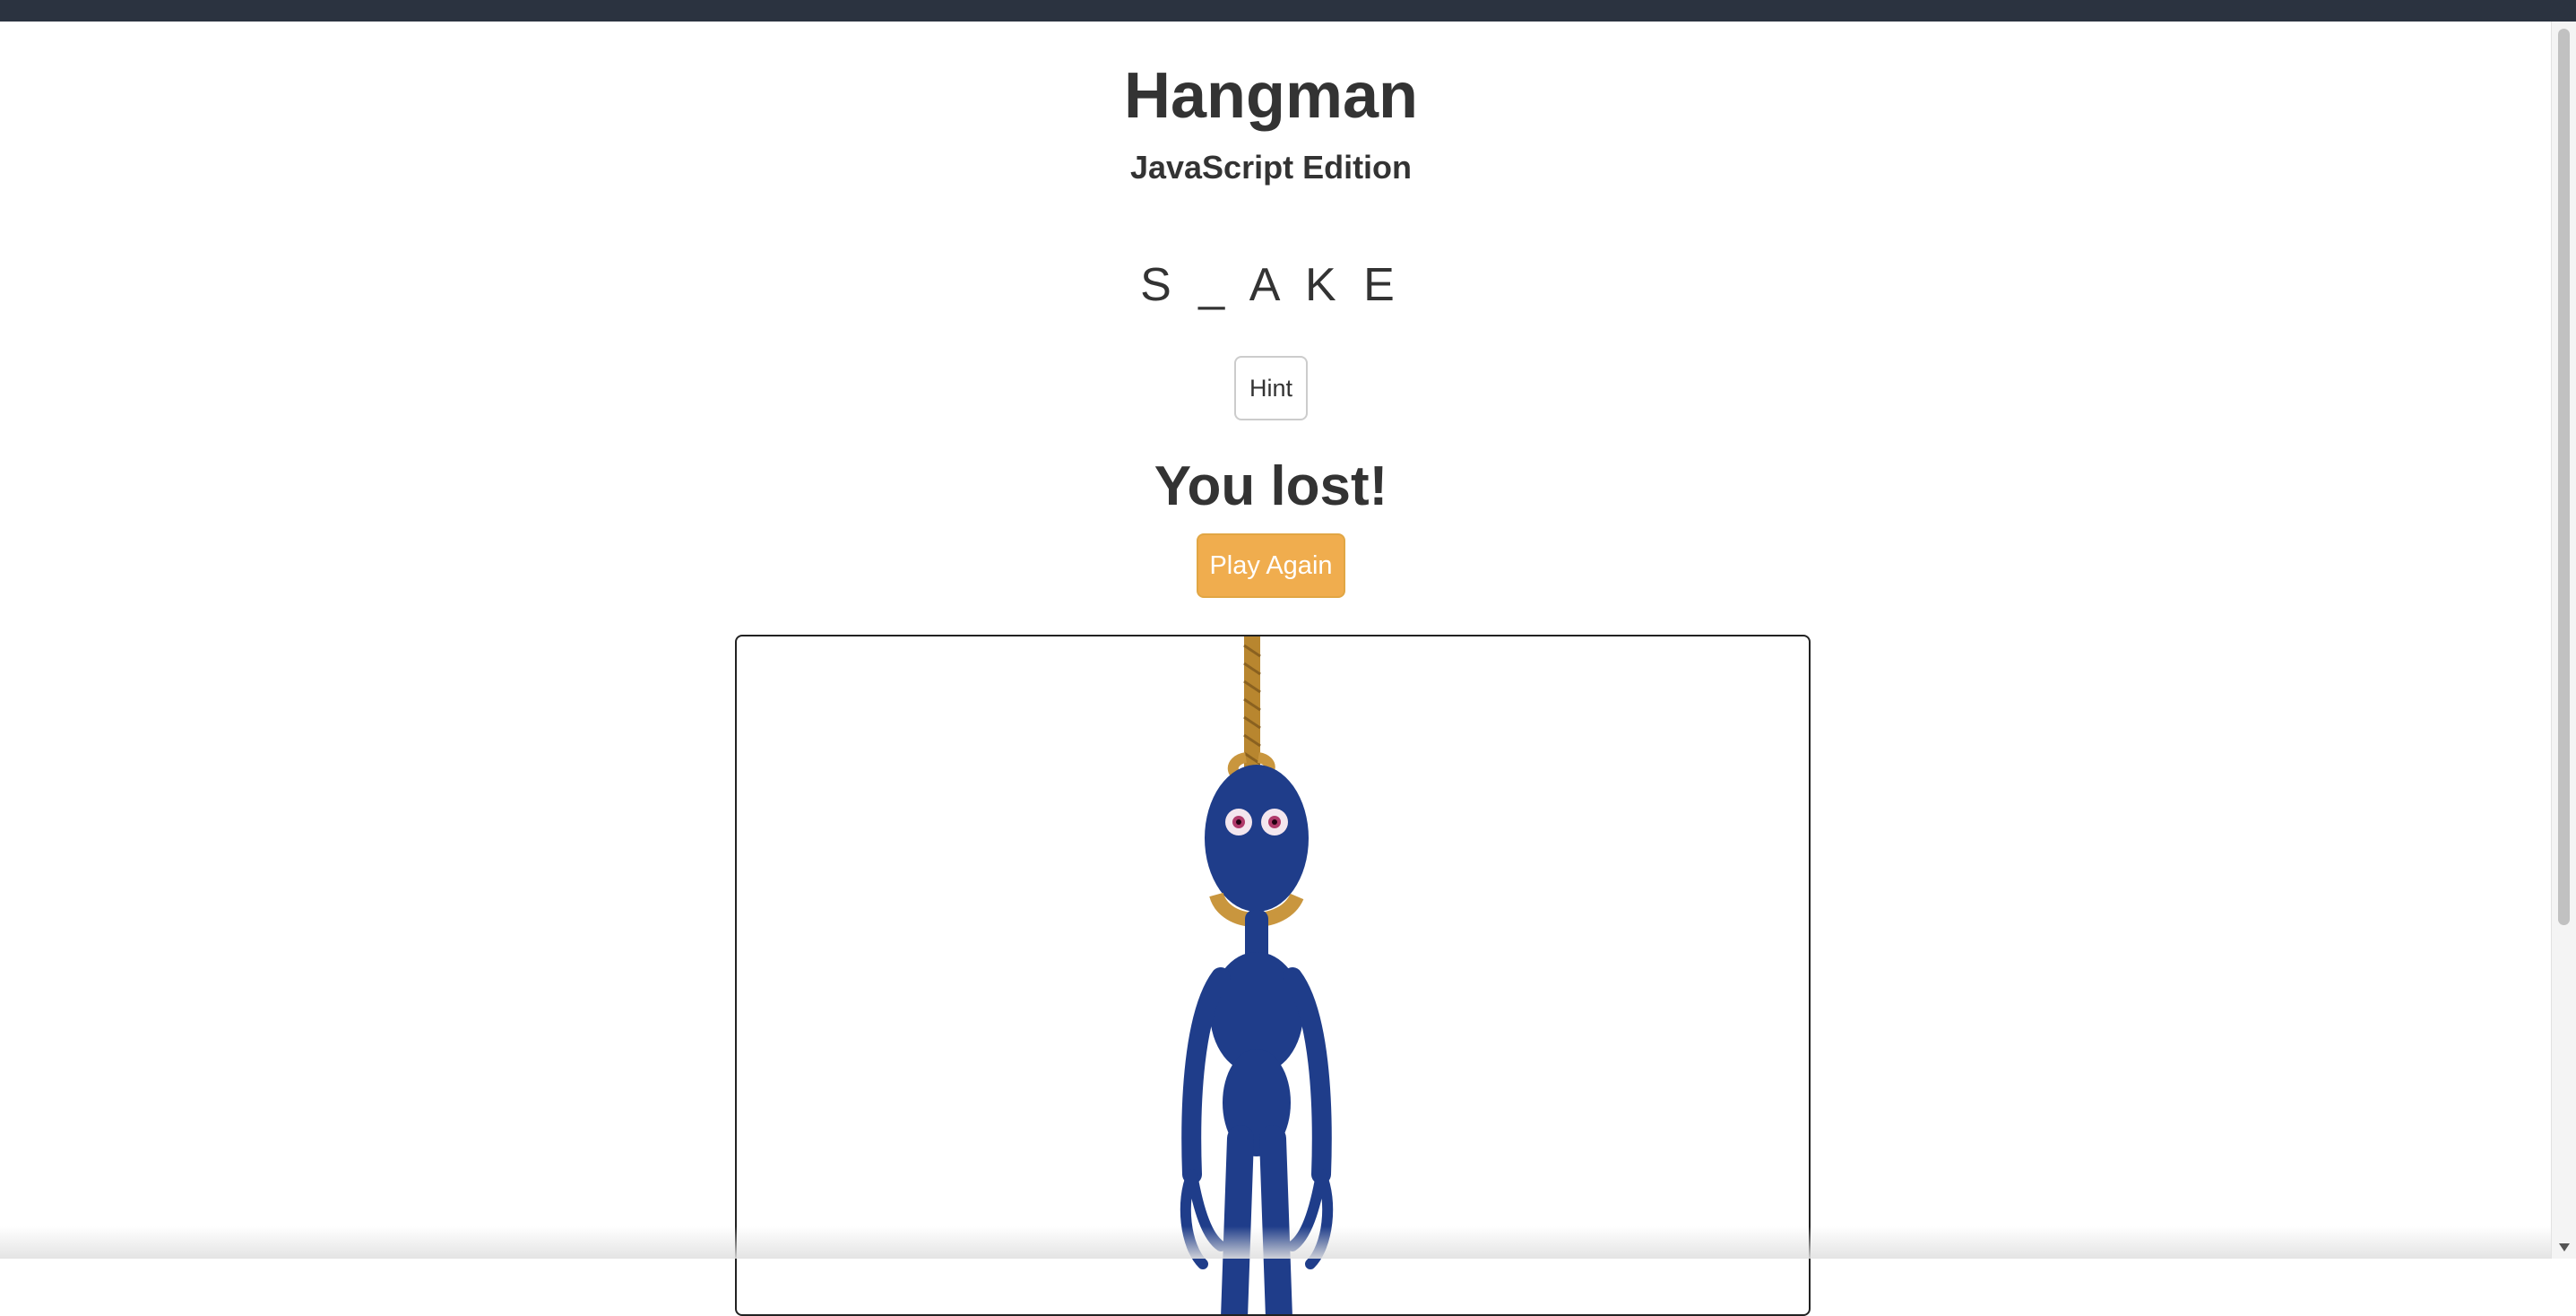  Describe the element at coordinates (1257, 975) in the screenshot. I see `hangman-figure-image` at that location.